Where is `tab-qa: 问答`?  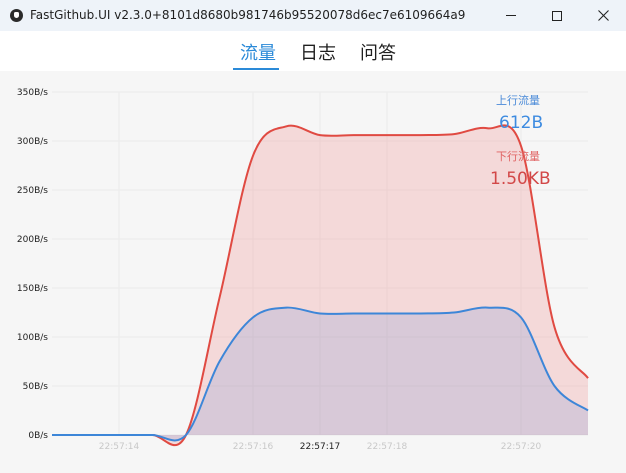
tab-qa: 问答 is located at coordinates (378, 52).